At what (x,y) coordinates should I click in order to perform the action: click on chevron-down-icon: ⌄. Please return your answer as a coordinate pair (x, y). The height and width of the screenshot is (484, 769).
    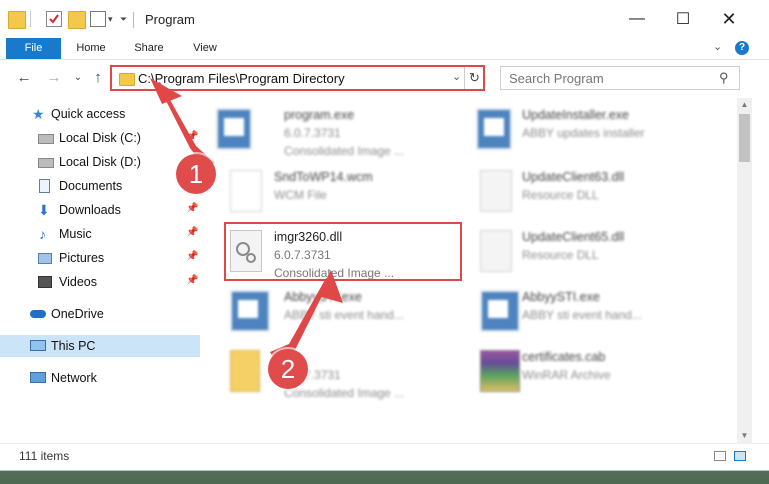
    Looking at the image, I should click on (456, 76).